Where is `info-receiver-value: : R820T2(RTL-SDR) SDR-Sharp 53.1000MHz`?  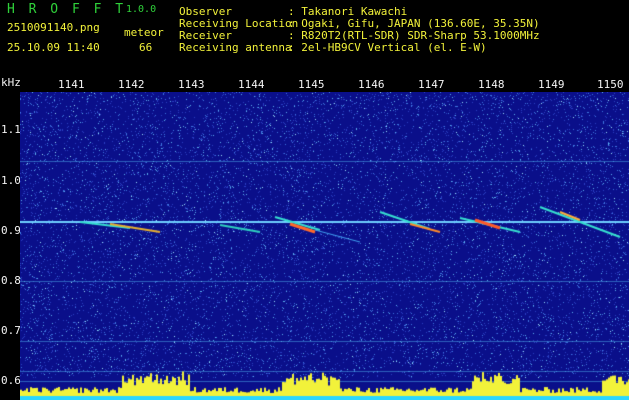 info-receiver-value: : R820T2(RTL-SDR) SDR-Sharp 53.1000MHz is located at coordinates (414, 35).